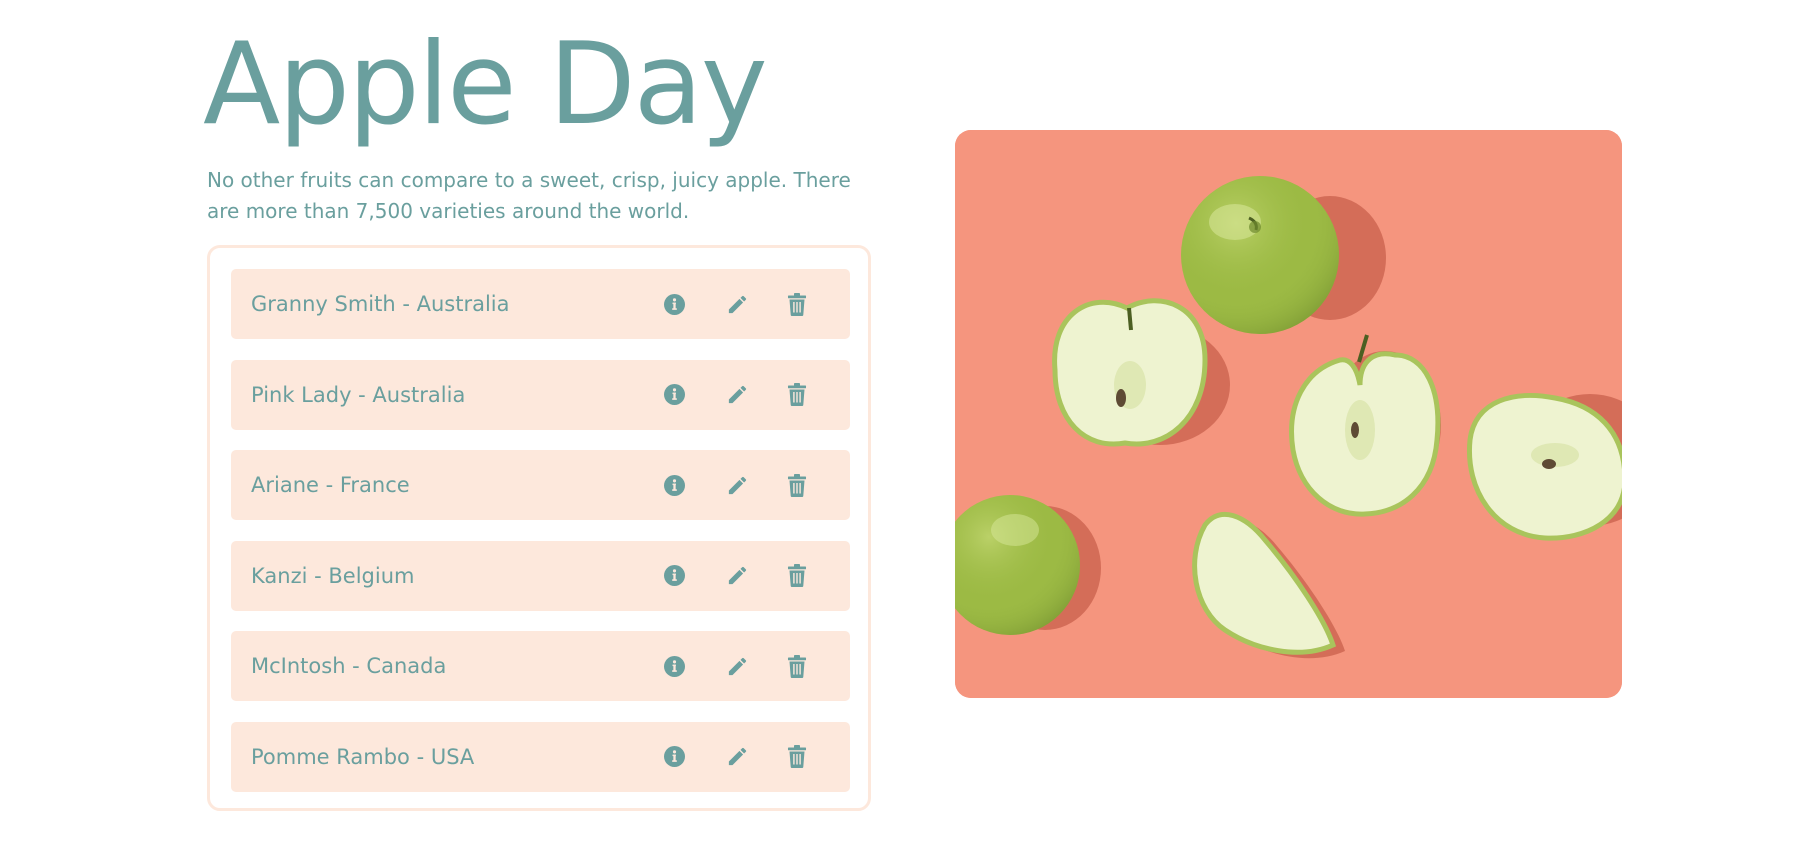  I want to click on list-item: Pomme Rambo - USA, so click(540, 756).